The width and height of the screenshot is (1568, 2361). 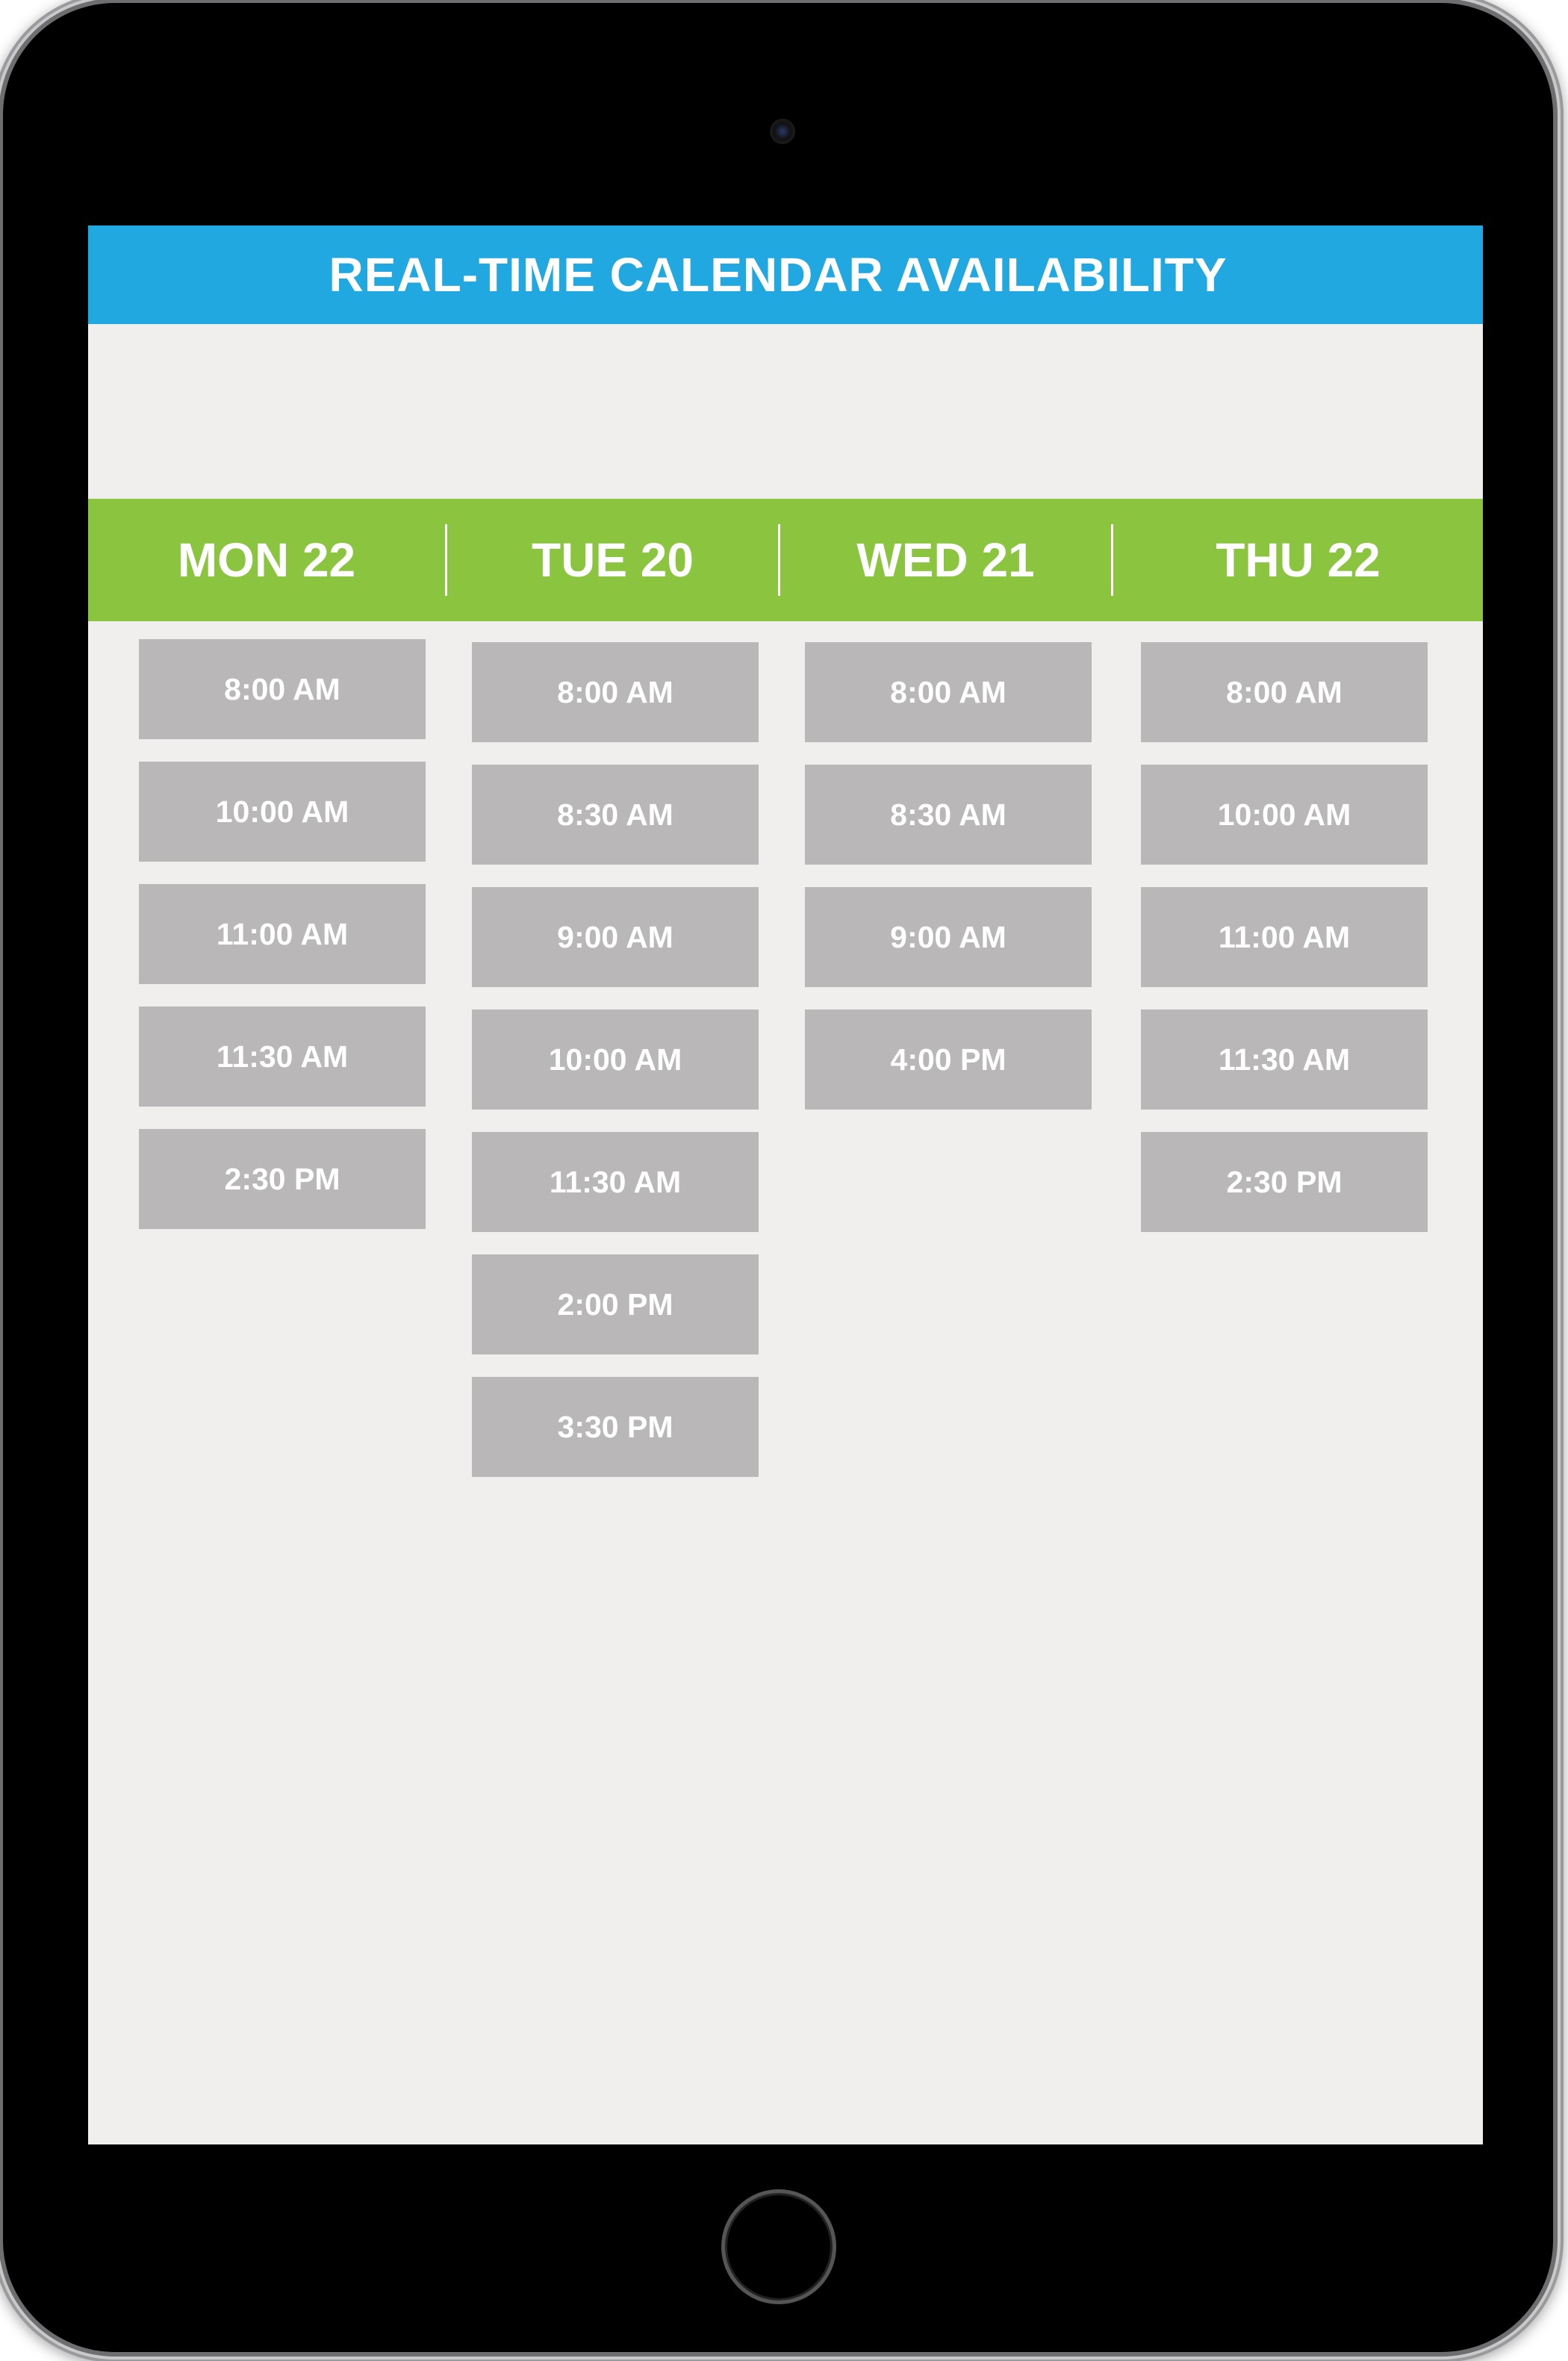 What do you see at coordinates (1298, 560) in the screenshot?
I see `day-header-thu: THU 22` at bounding box center [1298, 560].